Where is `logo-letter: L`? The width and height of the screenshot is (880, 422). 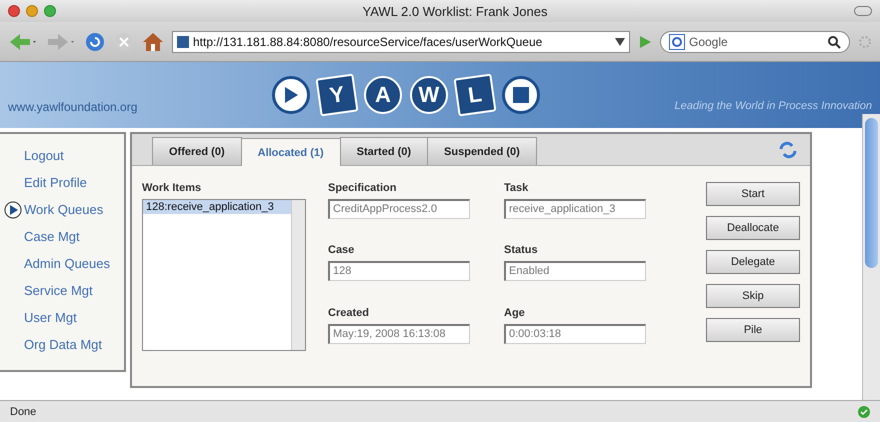 logo-letter: L is located at coordinates (474, 95).